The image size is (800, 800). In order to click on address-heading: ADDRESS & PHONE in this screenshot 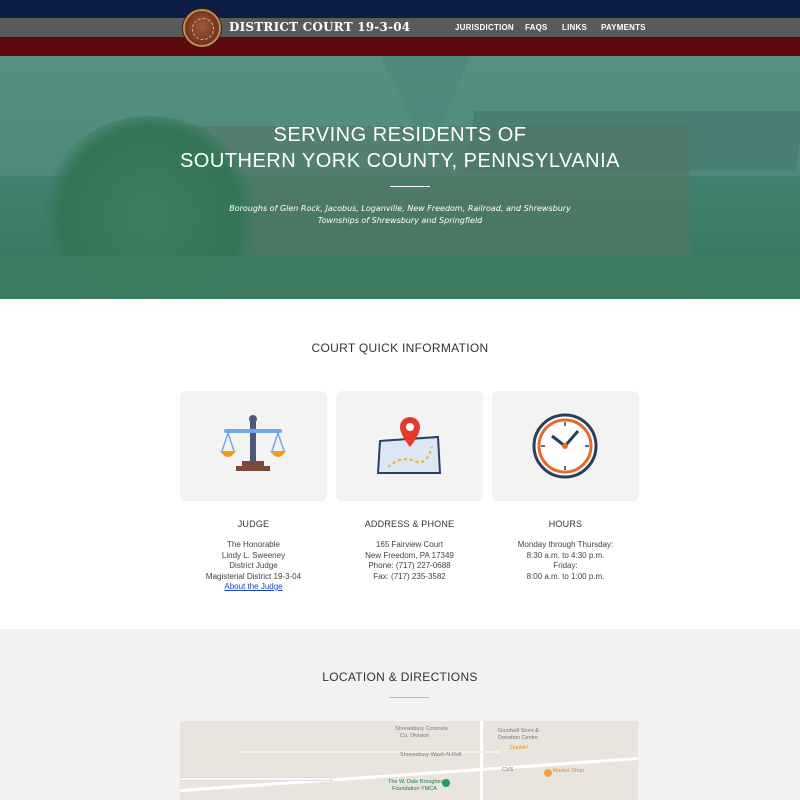, I will do `click(409, 524)`.